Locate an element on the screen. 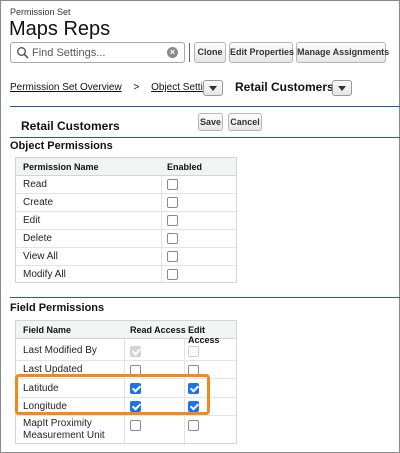  table-row: Last Modified By is located at coordinates (126, 350).